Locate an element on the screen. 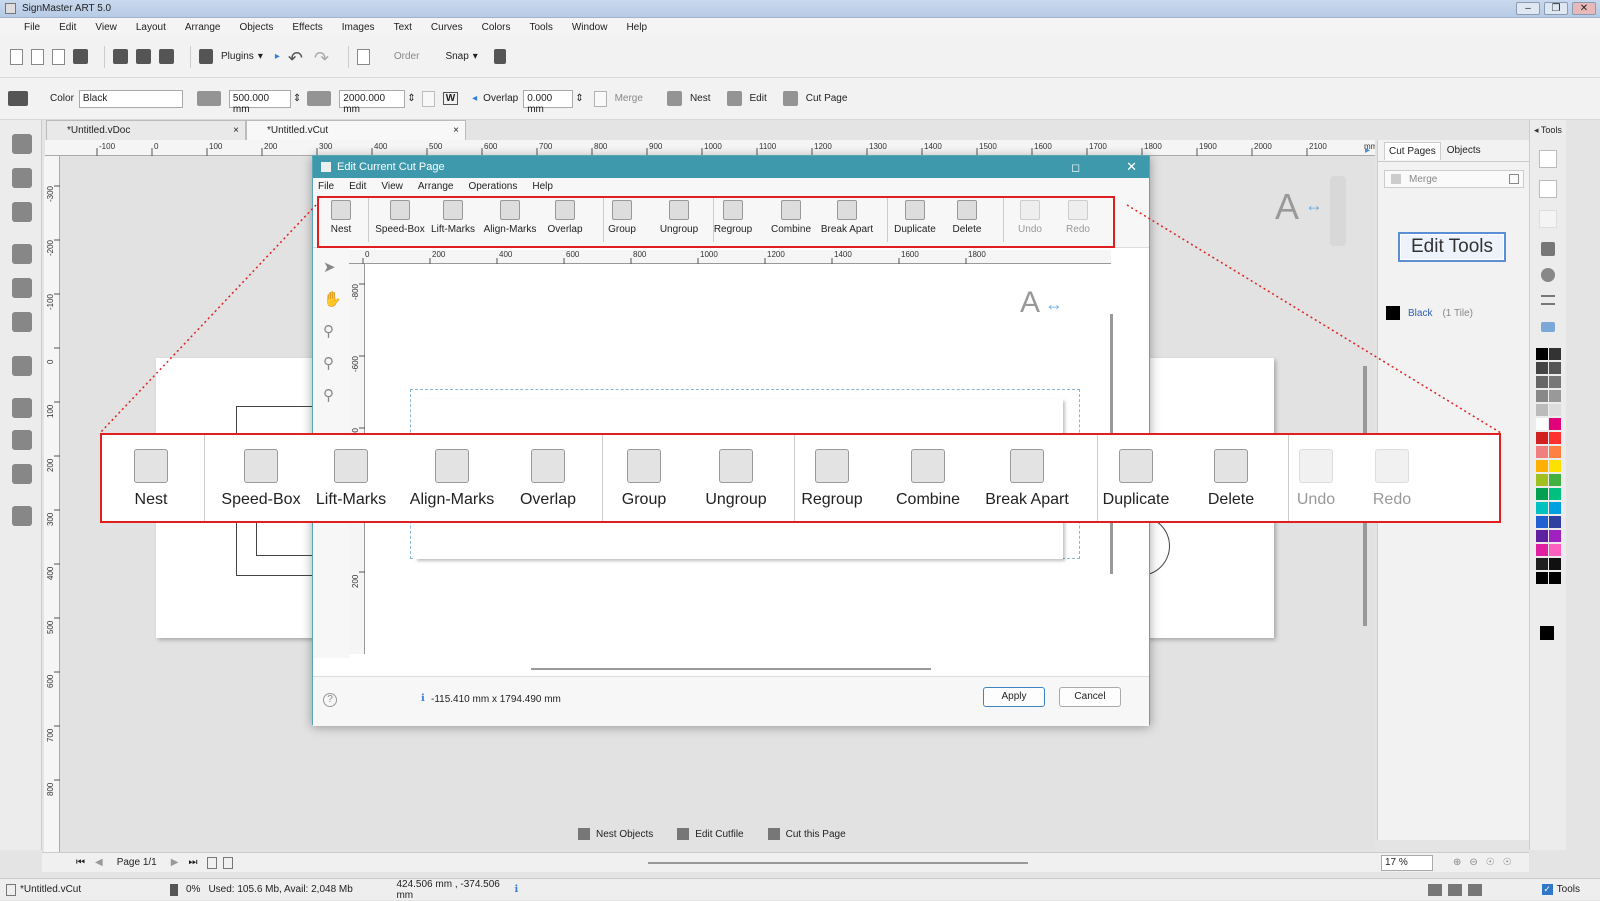 The image size is (1600, 901). zoomed-tool-label: Redo is located at coordinates (1392, 499).